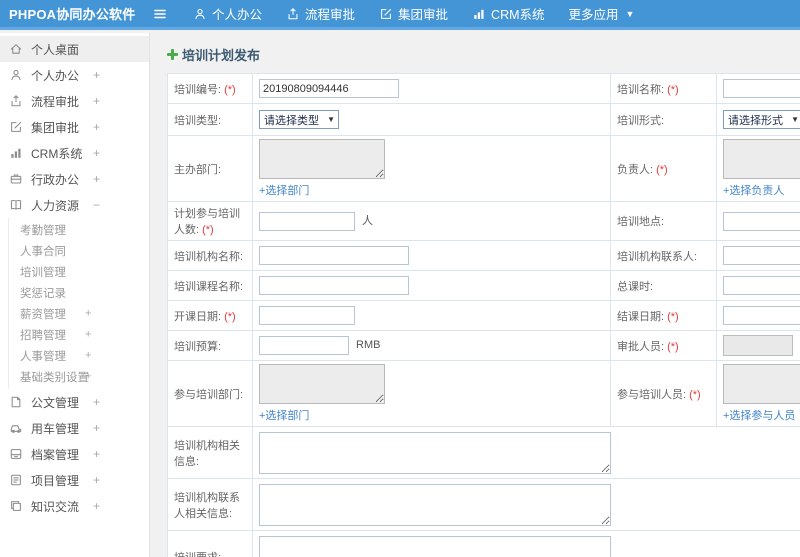 The height and width of the screenshot is (557, 800). What do you see at coordinates (761, 285) in the screenshot?
I see `total-hours-input` at bounding box center [761, 285].